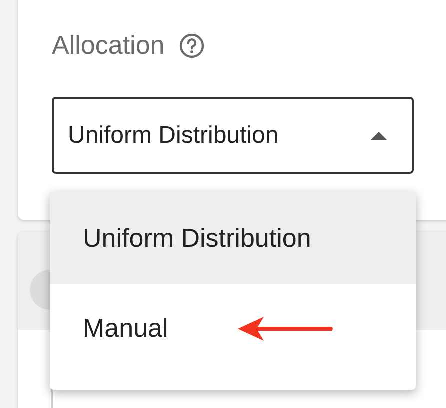 The width and height of the screenshot is (446, 408). I want to click on field-label: Allocation, so click(108, 45).